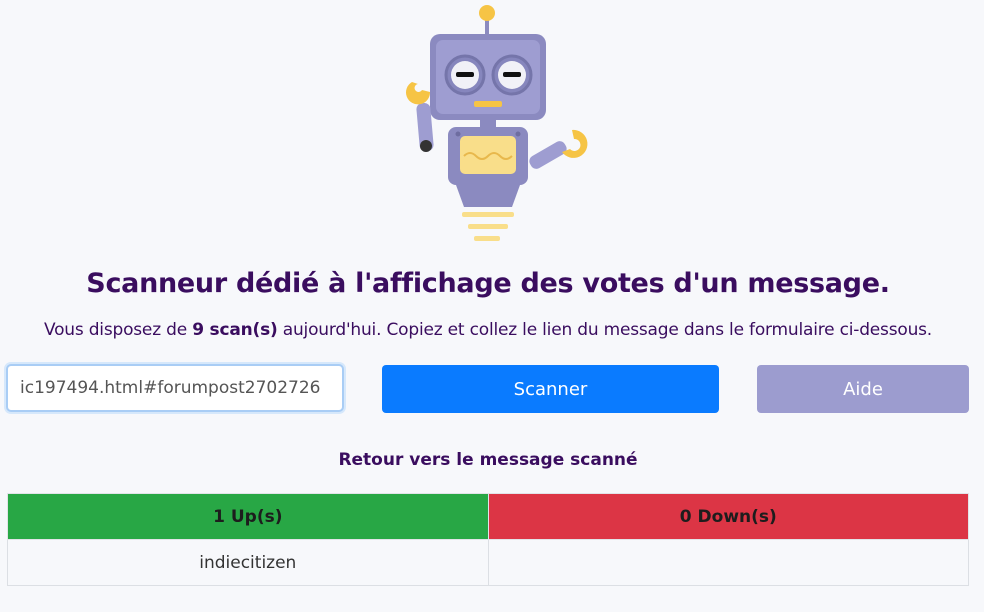 The height and width of the screenshot is (612, 984). Describe the element at coordinates (118, 330) in the screenshot. I see `subtitle-prefix: Vous disposez de` at that location.